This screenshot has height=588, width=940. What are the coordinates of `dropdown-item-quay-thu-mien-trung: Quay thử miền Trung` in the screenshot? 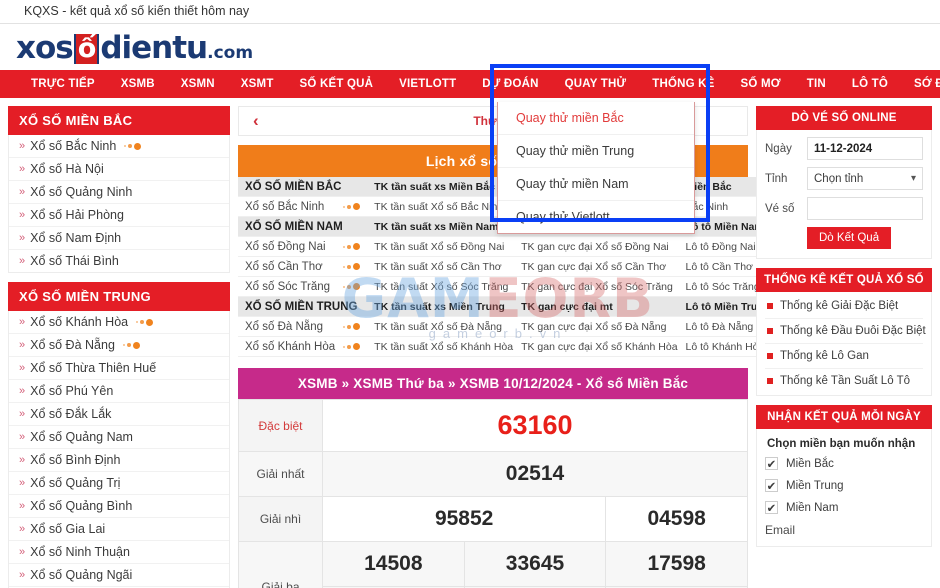 It's located at (596, 151).